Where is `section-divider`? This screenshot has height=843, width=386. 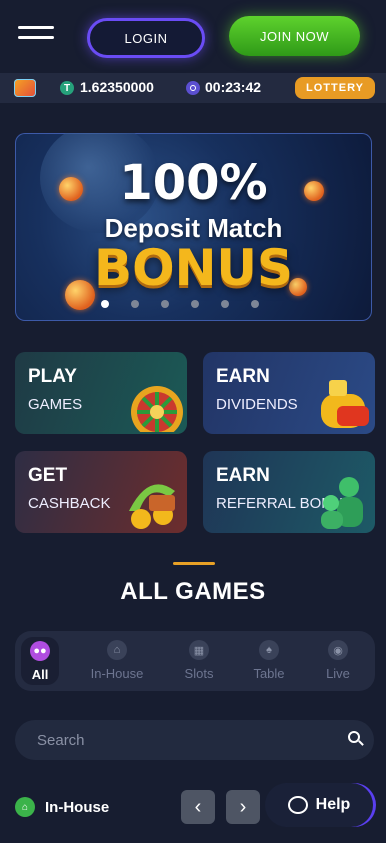 section-divider is located at coordinates (194, 563).